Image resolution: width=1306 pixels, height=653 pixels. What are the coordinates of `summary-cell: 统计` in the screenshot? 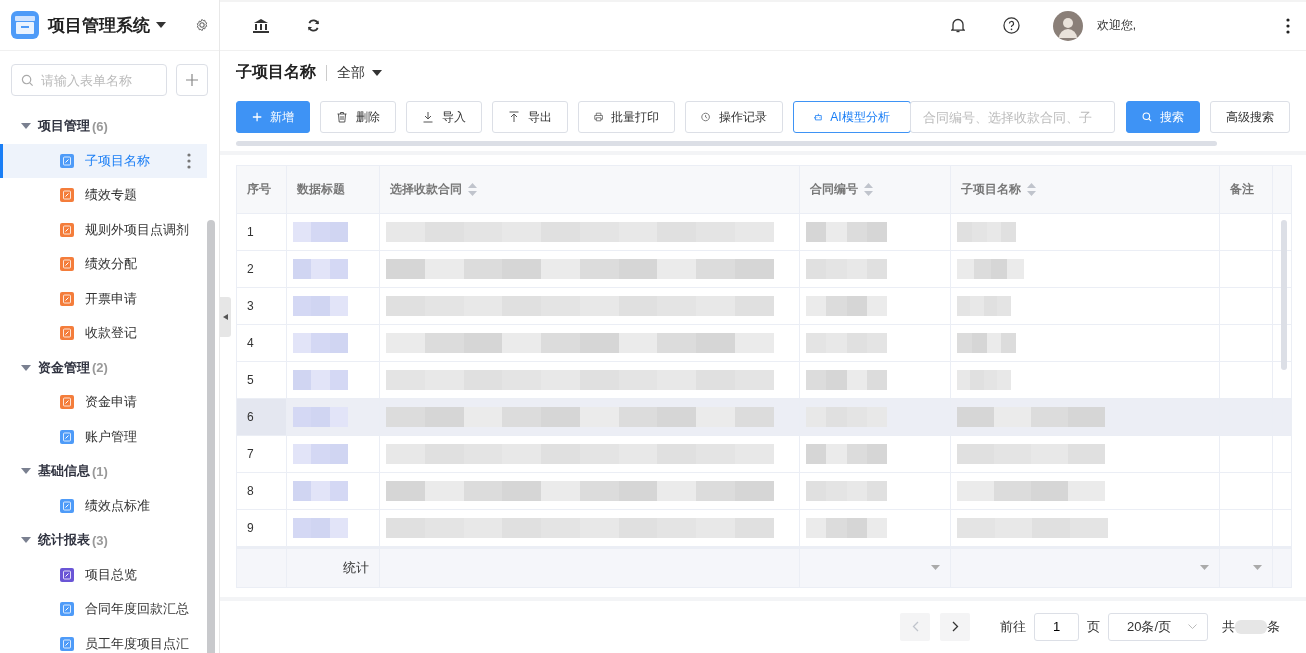 It's located at (333, 567).